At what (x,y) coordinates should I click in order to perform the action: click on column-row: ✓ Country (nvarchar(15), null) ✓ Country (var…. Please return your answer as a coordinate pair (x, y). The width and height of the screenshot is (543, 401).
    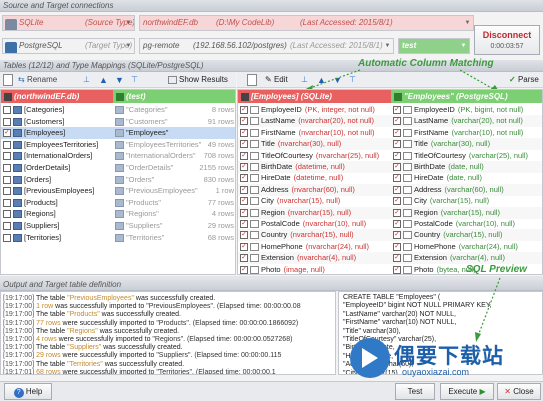
    Looking at the image, I should click on (390, 235).